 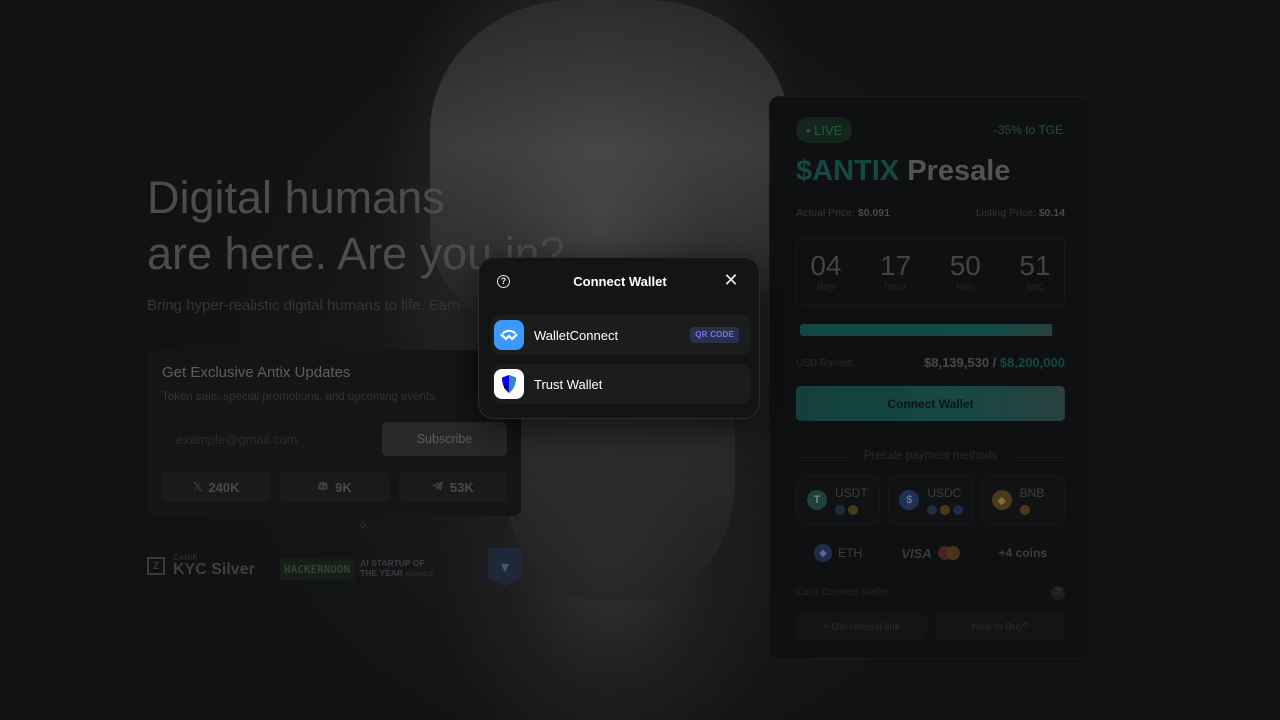 I want to click on wallet-option-walletconnect: WalletConnect QR CODE, so click(x=621, y=335).